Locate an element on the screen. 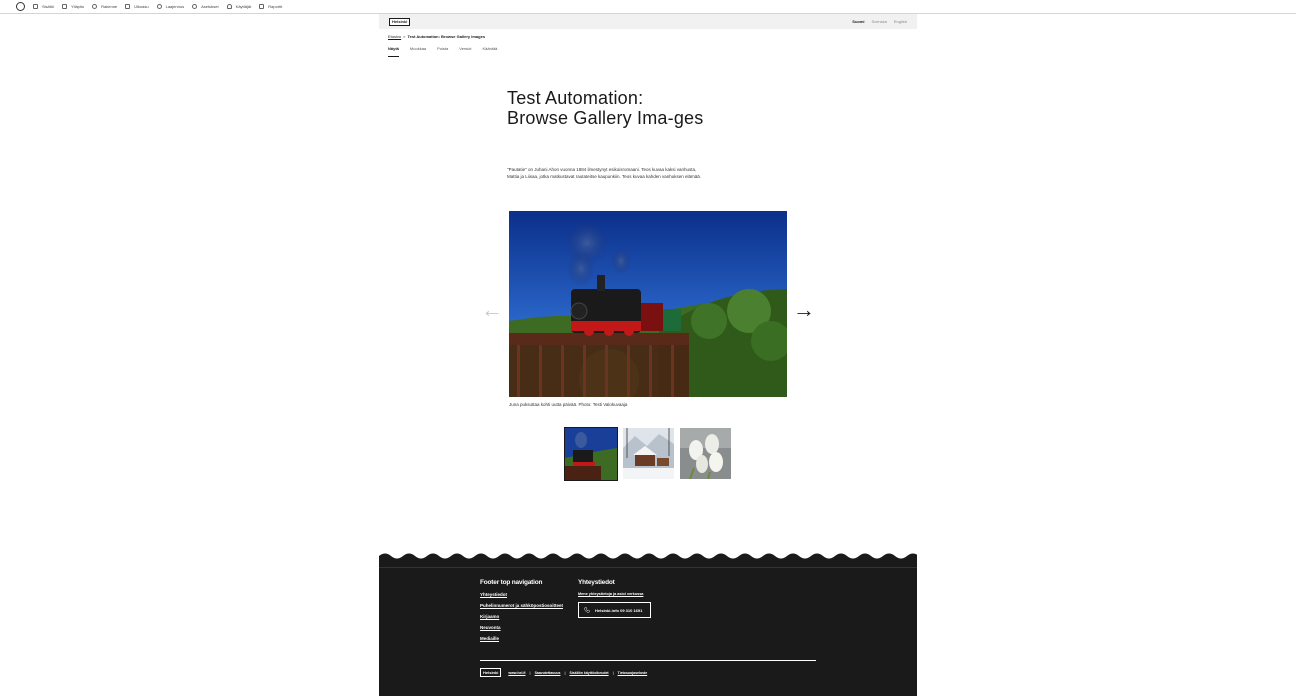 This screenshot has height=696, width=1296. local-tasks-tabs: Näytä Muokkaa Poista Versiot Kääntää is located at coordinates (442, 51).